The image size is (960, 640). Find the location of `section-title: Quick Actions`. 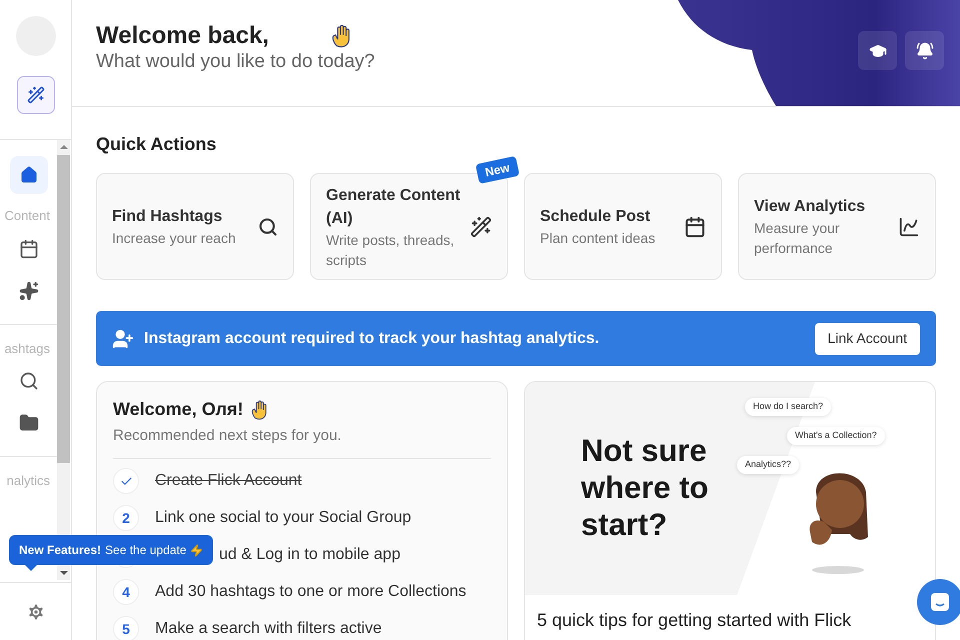

section-title: Quick Actions is located at coordinates (157, 144).